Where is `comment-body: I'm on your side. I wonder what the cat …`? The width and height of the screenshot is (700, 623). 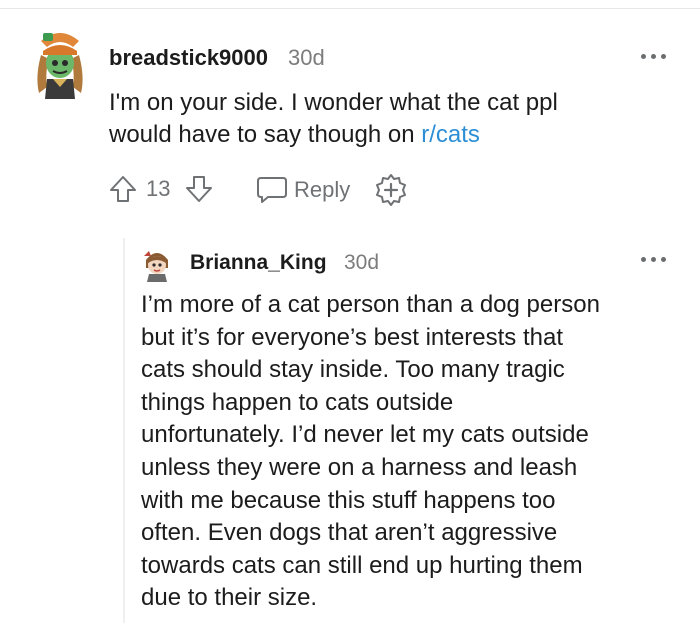 comment-body: I'm on your side. I wonder what the cat … is located at coordinates (333, 119).